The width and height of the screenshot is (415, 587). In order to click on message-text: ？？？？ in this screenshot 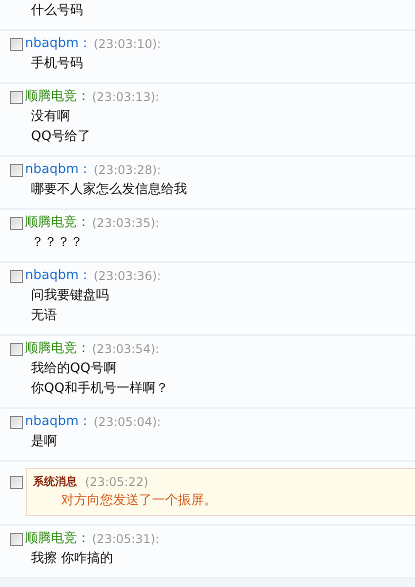, I will do `click(57, 243)`.